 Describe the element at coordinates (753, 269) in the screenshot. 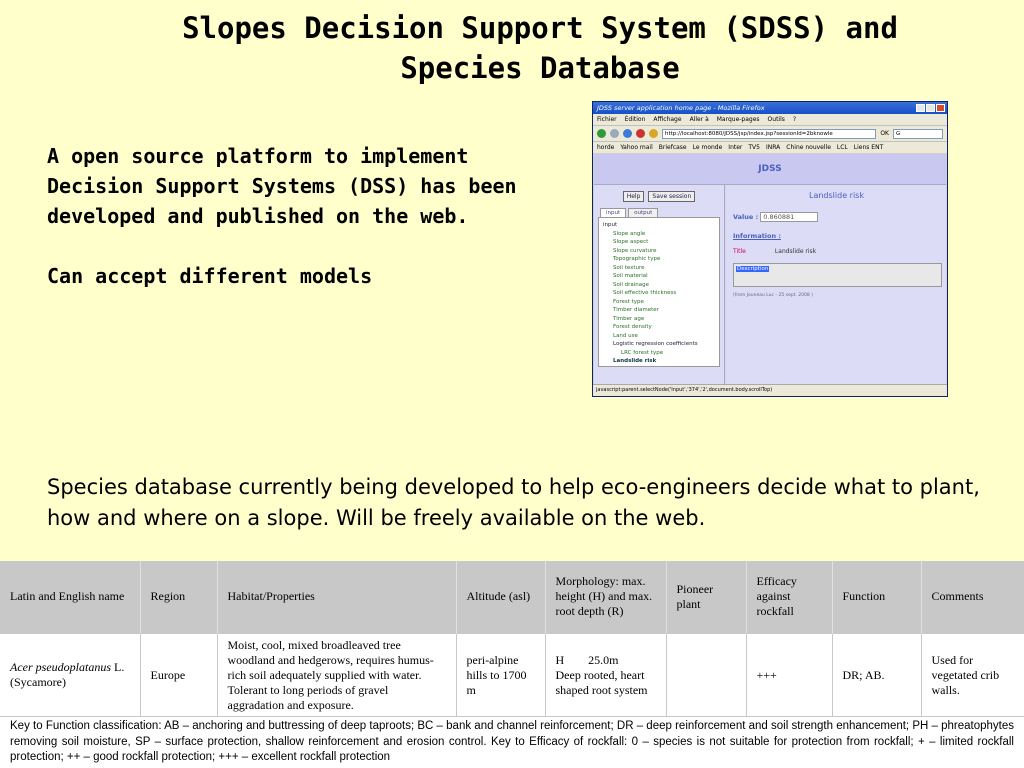

I see `description-value: Description` at that location.